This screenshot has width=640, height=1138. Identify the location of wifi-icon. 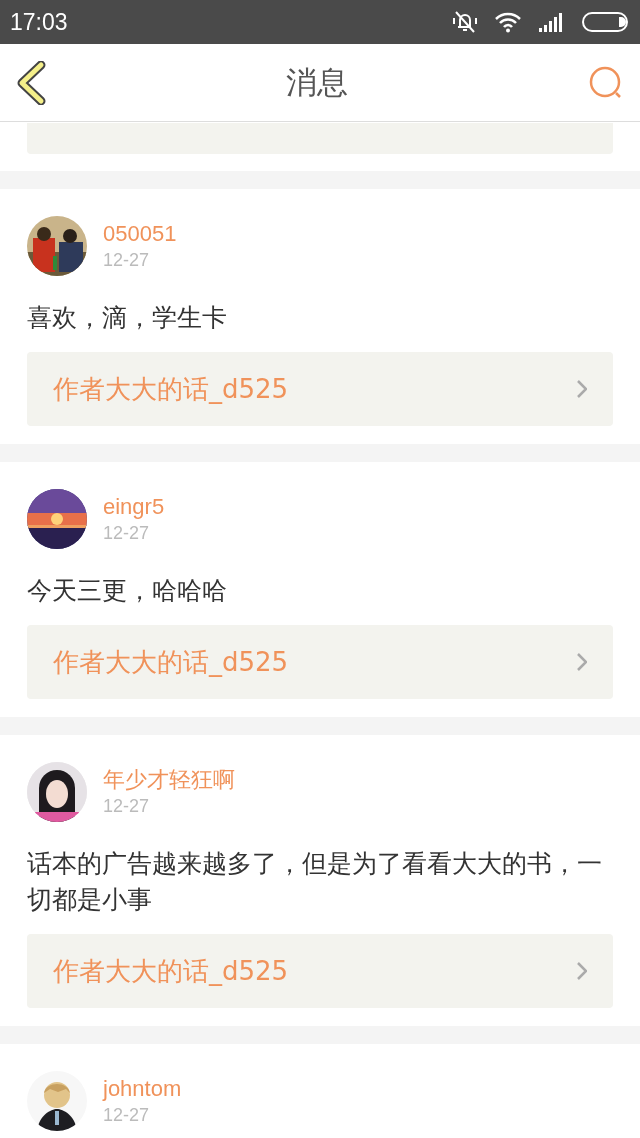
(508, 22).